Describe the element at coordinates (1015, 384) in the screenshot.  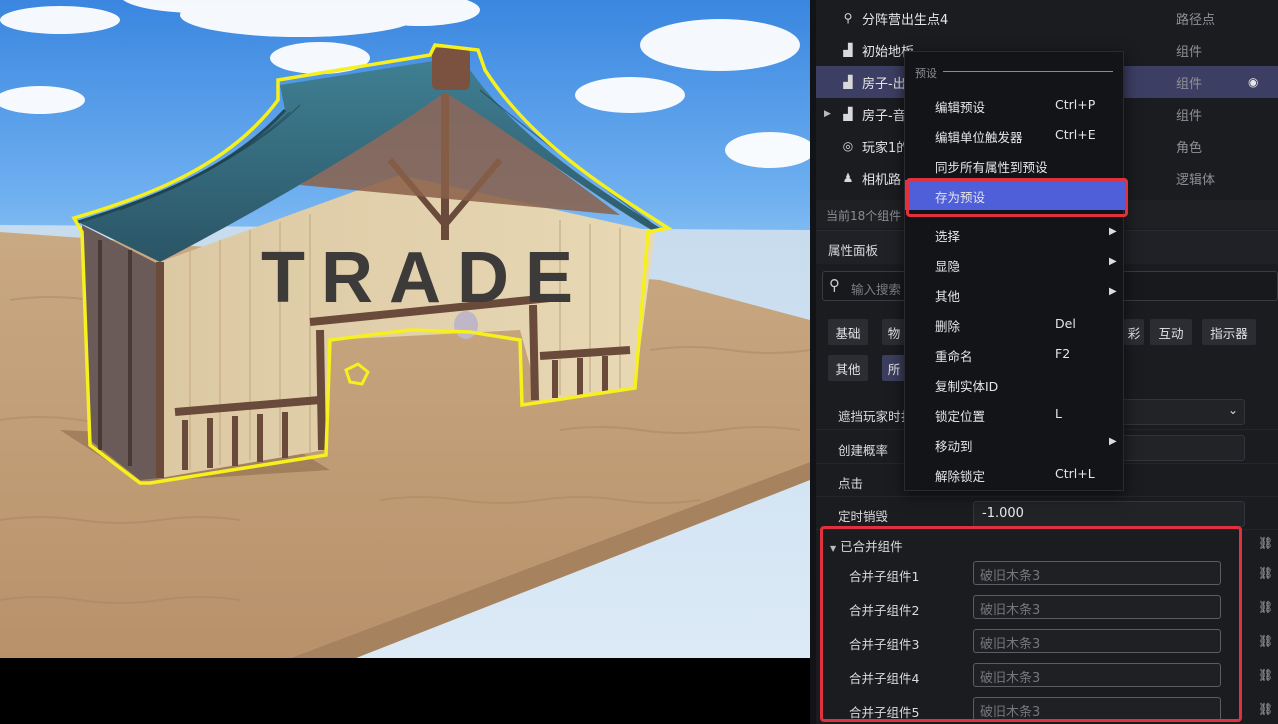
I see `menu-item-copy-id: 复制实体ID` at that location.